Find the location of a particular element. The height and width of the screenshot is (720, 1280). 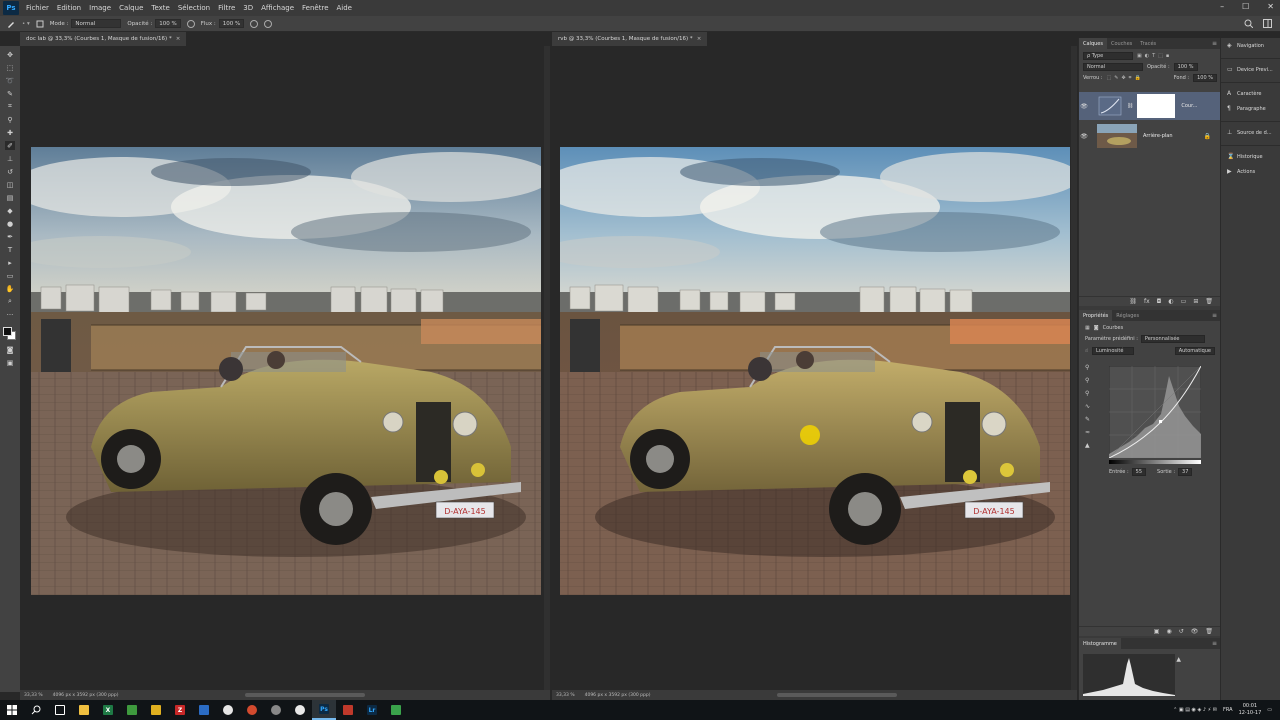

menu-edition: Edition is located at coordinates (69, 8).